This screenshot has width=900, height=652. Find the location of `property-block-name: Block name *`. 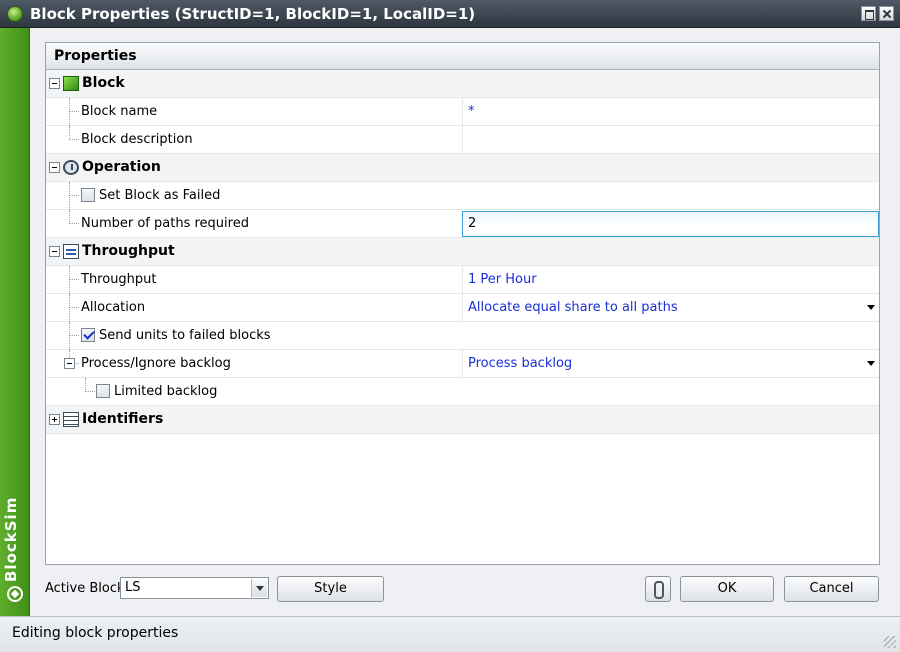

property-block-name: Block name * is located at coordinates (462, 112).